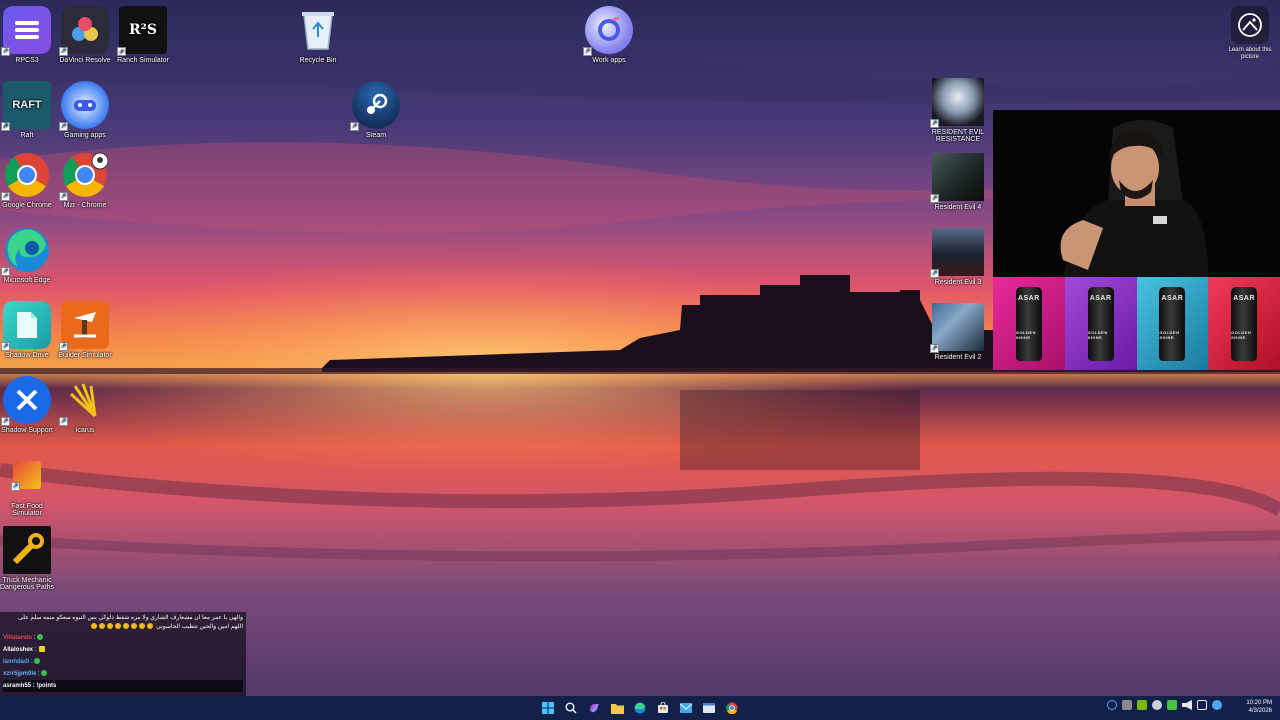 The width and height of the screenshot is (1280, 720). Describe the element at coordinates (957, 103) in the screenshot. I see `resident-evil-resistance-icon: ↗` at that location.